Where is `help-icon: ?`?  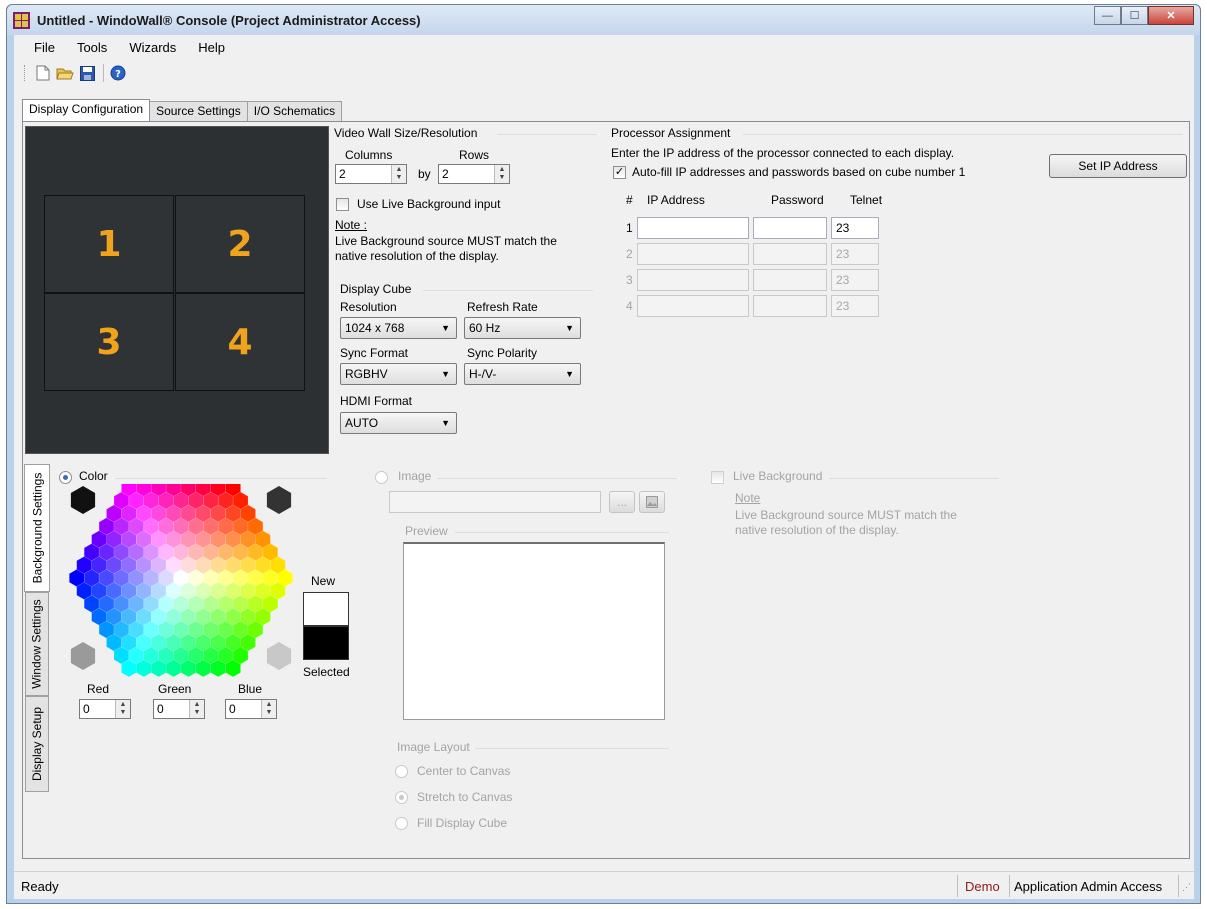
help-icon: ? is located at coordinates (118, 73).